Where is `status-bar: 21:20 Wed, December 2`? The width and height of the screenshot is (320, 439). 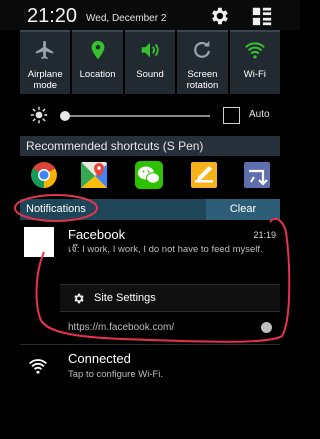
status-bar: 21:20 Wed, December 2 is located at coordinates (150, 15).